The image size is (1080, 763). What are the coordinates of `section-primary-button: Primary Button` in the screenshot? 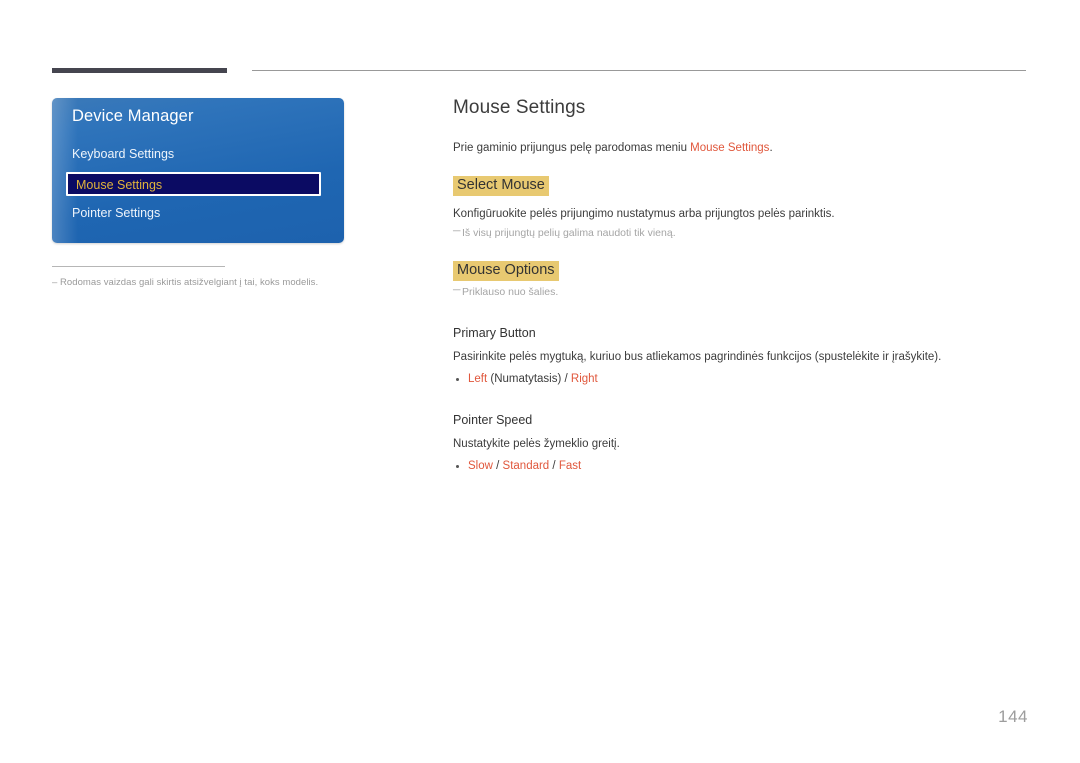 It's located at (743, 333).